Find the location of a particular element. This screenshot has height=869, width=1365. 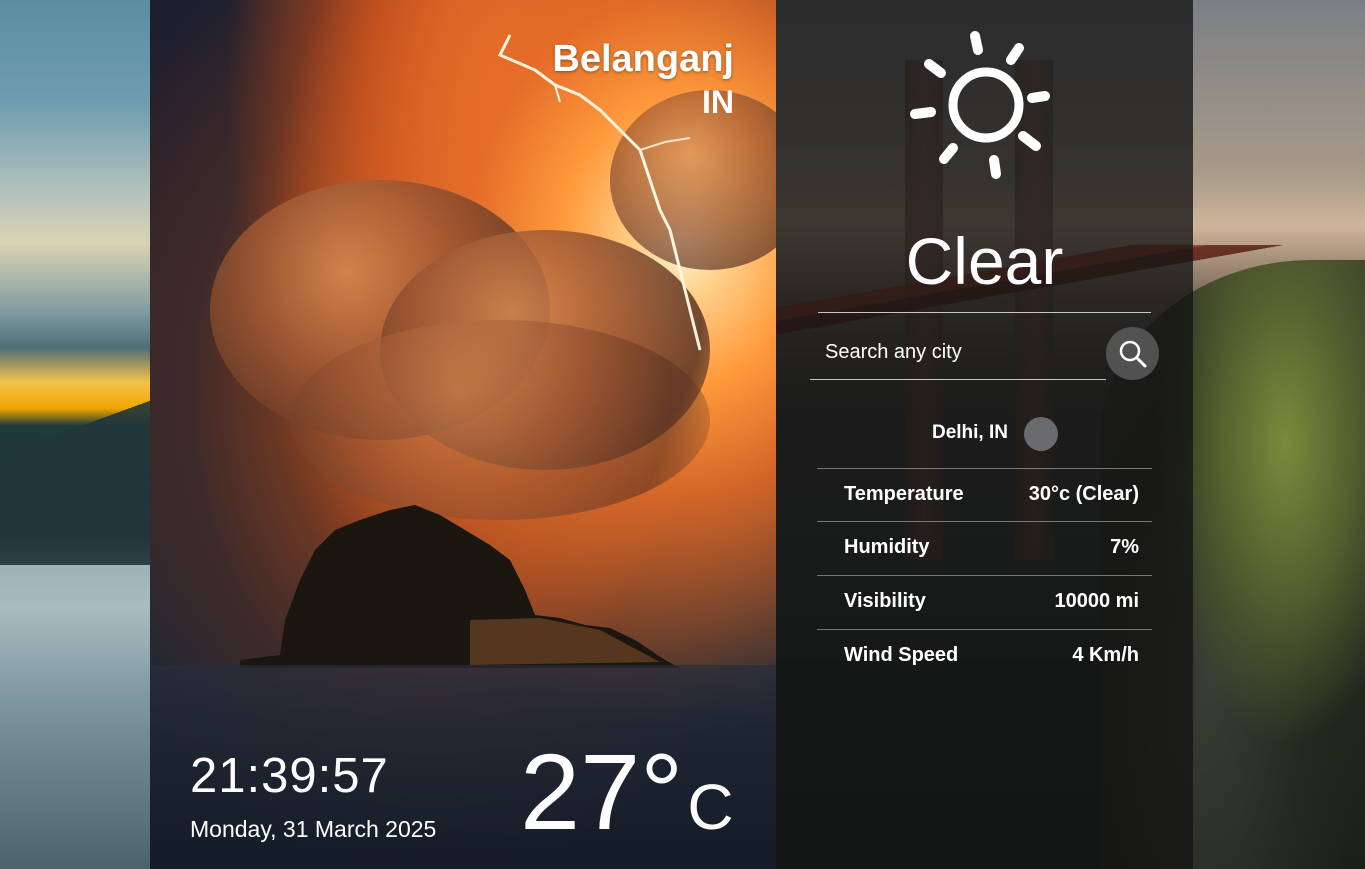

current-temperature: 27°C is located at coordinates (627, 792).